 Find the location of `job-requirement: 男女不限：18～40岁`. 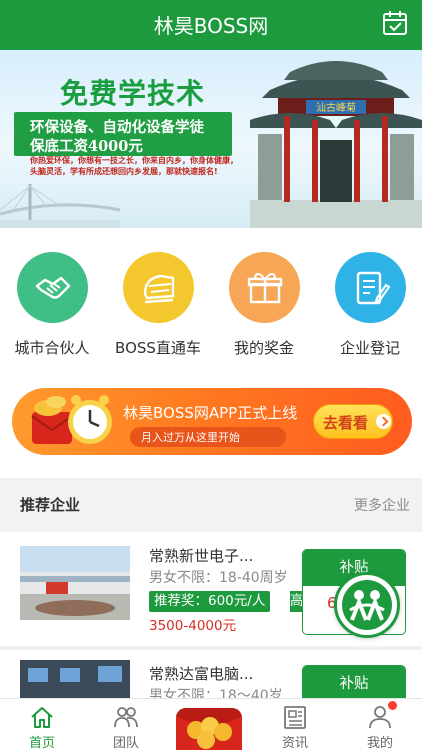

job-requirement: 男女不限：18～40岁 is located at coordinates (216, 693).